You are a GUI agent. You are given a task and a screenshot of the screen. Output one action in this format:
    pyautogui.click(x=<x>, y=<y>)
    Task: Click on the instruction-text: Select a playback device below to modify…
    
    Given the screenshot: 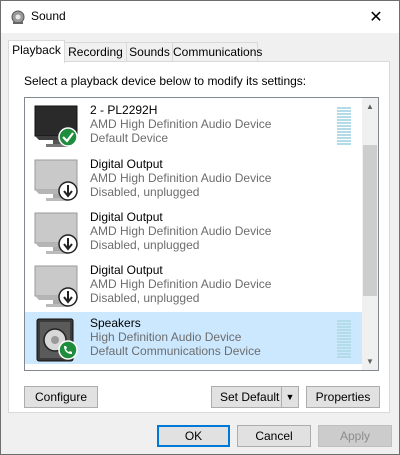 What is the action you would take?
    pyautogui.click(x=165, y=81)
    